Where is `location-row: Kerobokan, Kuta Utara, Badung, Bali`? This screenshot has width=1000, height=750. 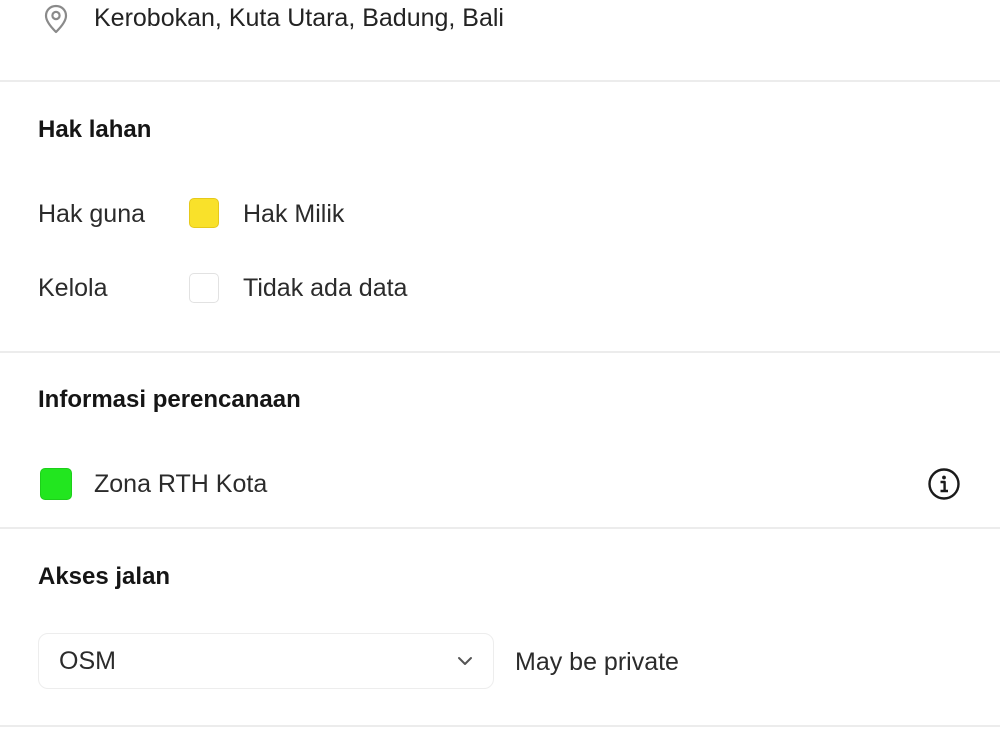 location-row: Kerobokan, Kuta Utara, Badung, Bali is located at coordinates (500, 40).